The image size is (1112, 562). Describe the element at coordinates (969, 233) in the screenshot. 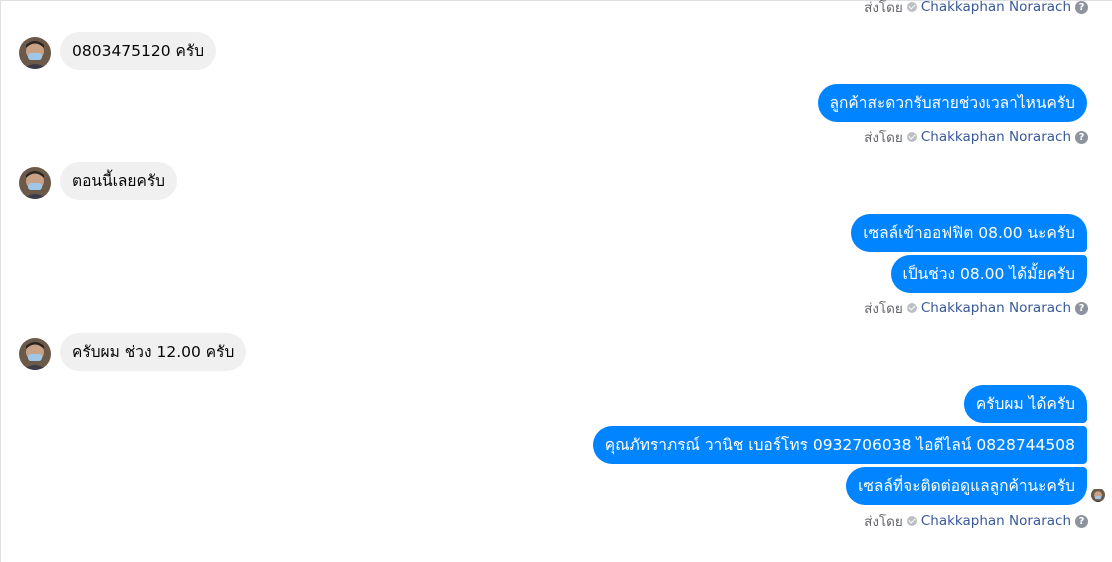

I see `outgoing-message: เซลล์เข้าออฟฟิต 08.00 นะครับ` at that location.